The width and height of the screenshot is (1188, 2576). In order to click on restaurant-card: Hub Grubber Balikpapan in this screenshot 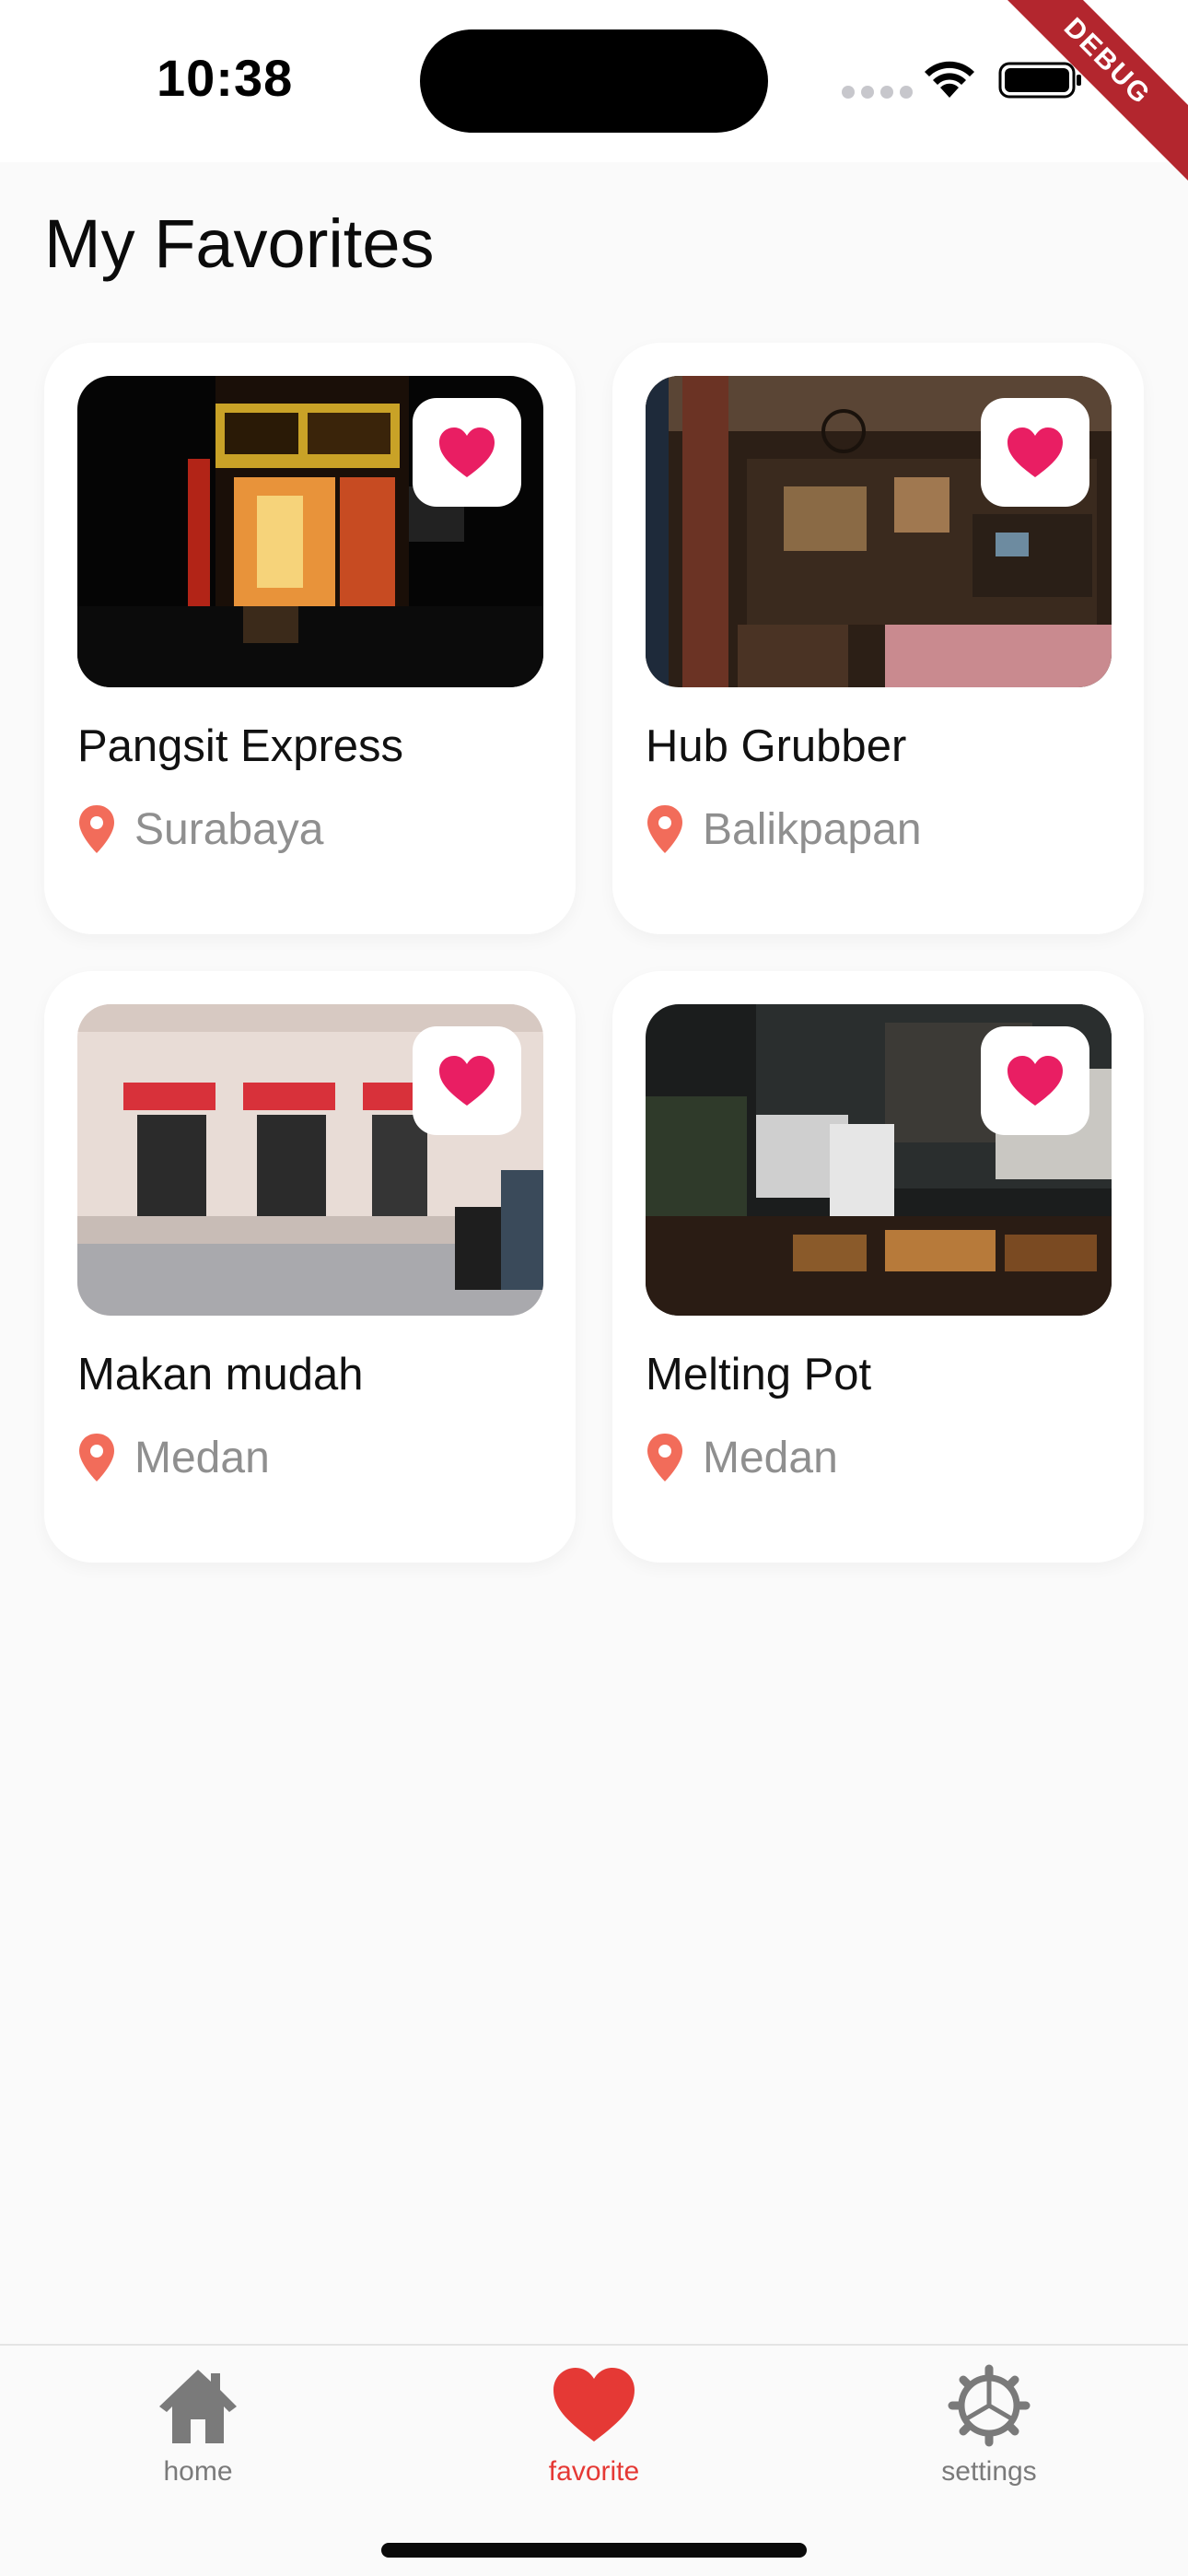, I will do `click(878, 638)`.